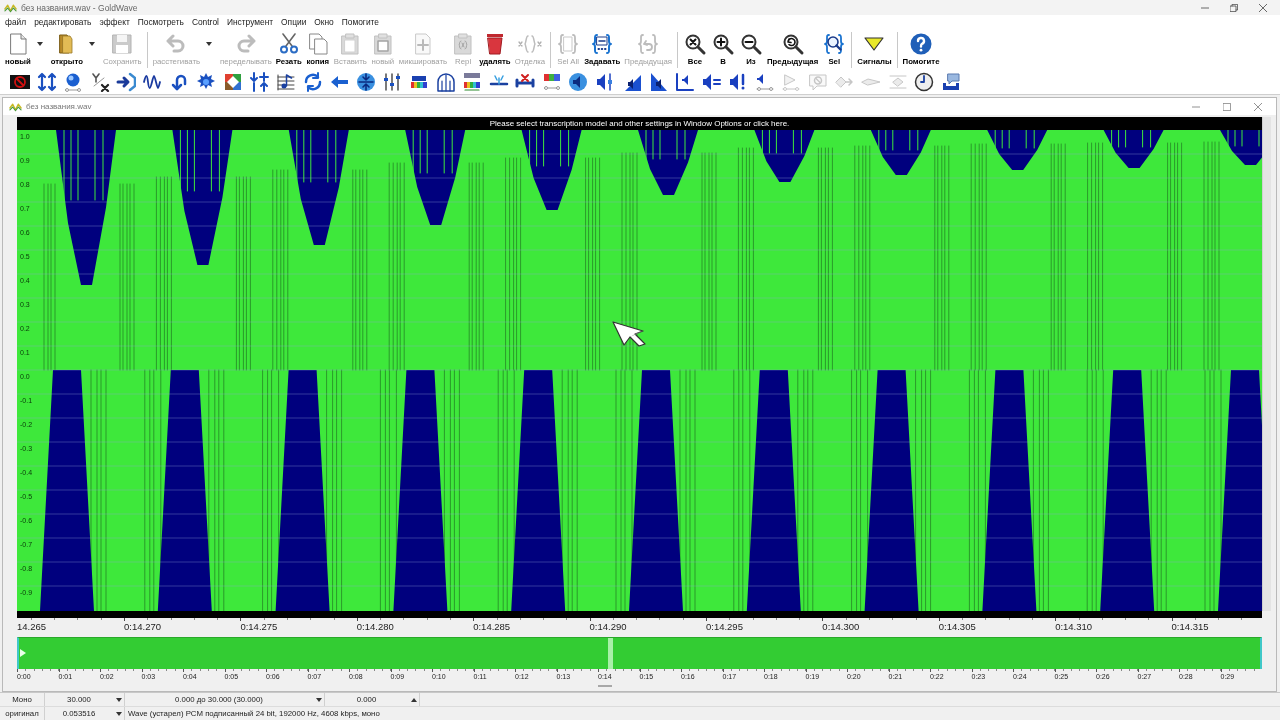 This screenshot has width=1280, height=720. Describe the element at coordinates (629, 333) in the screenshot. I see `pointer-icon` at that location.